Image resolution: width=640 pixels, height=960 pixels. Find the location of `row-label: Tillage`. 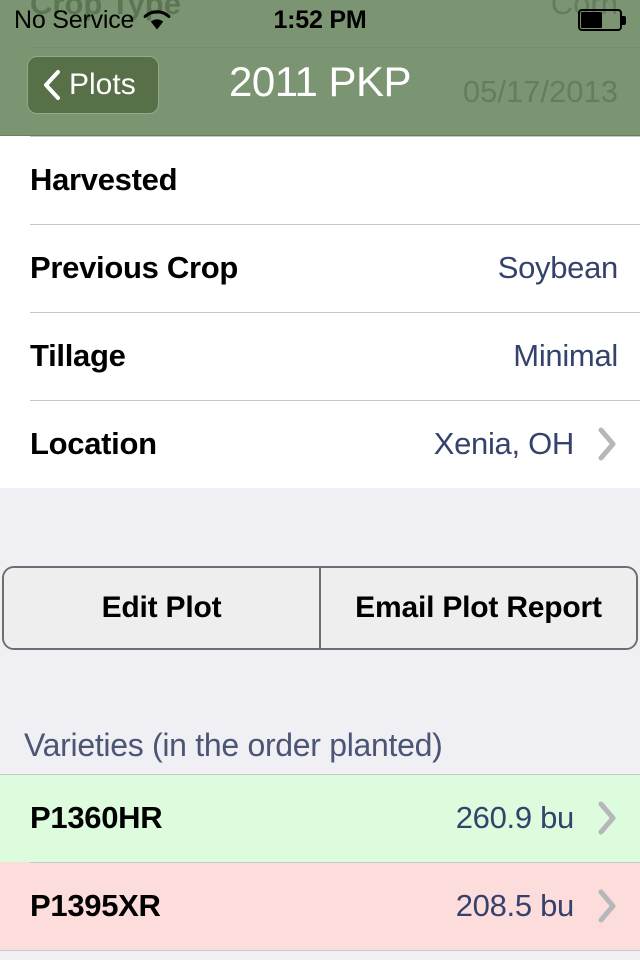

row-label: Tillage is located at coordinates (78, 355).